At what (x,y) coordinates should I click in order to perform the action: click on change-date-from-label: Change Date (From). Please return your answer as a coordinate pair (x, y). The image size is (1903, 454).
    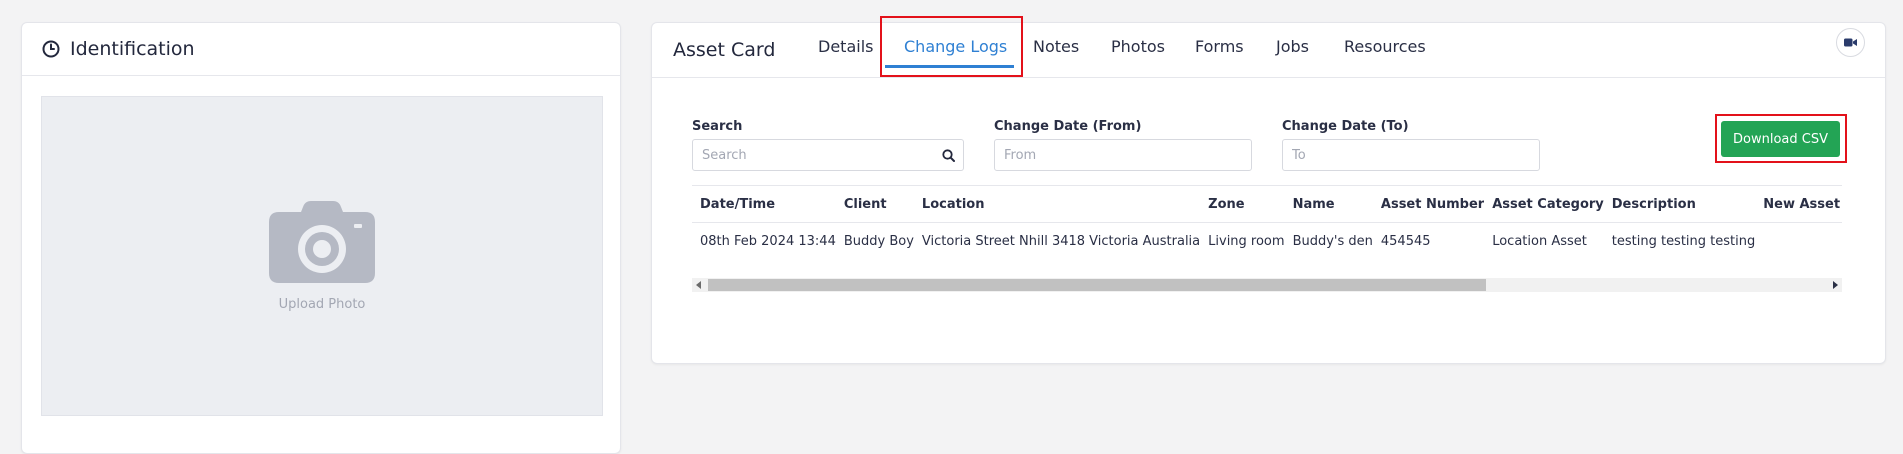
    Looking at the image, I should click on (1068, 126).